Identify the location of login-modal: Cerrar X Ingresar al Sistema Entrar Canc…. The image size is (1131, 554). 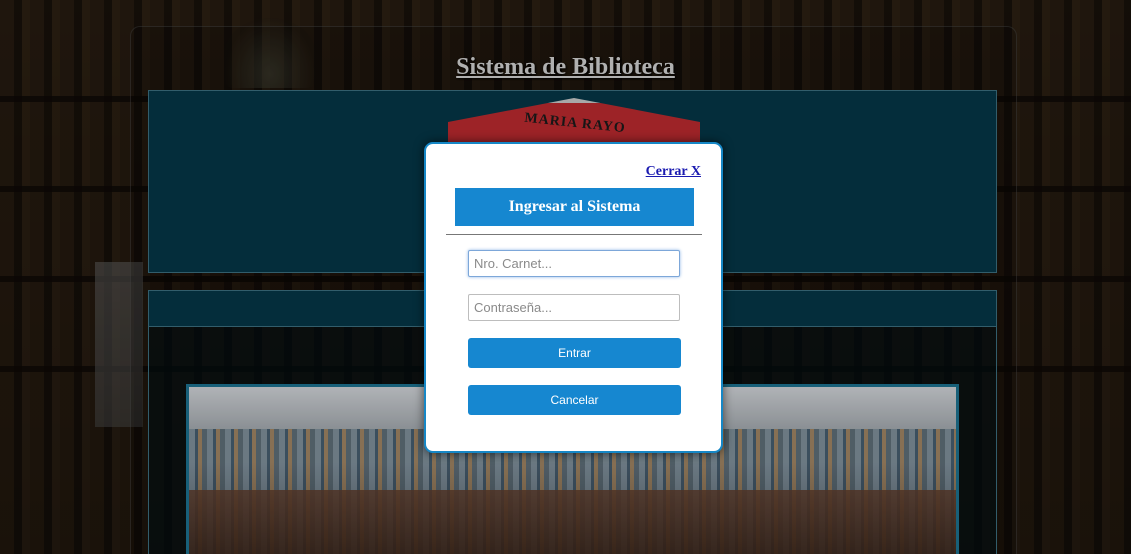
(573, 297).